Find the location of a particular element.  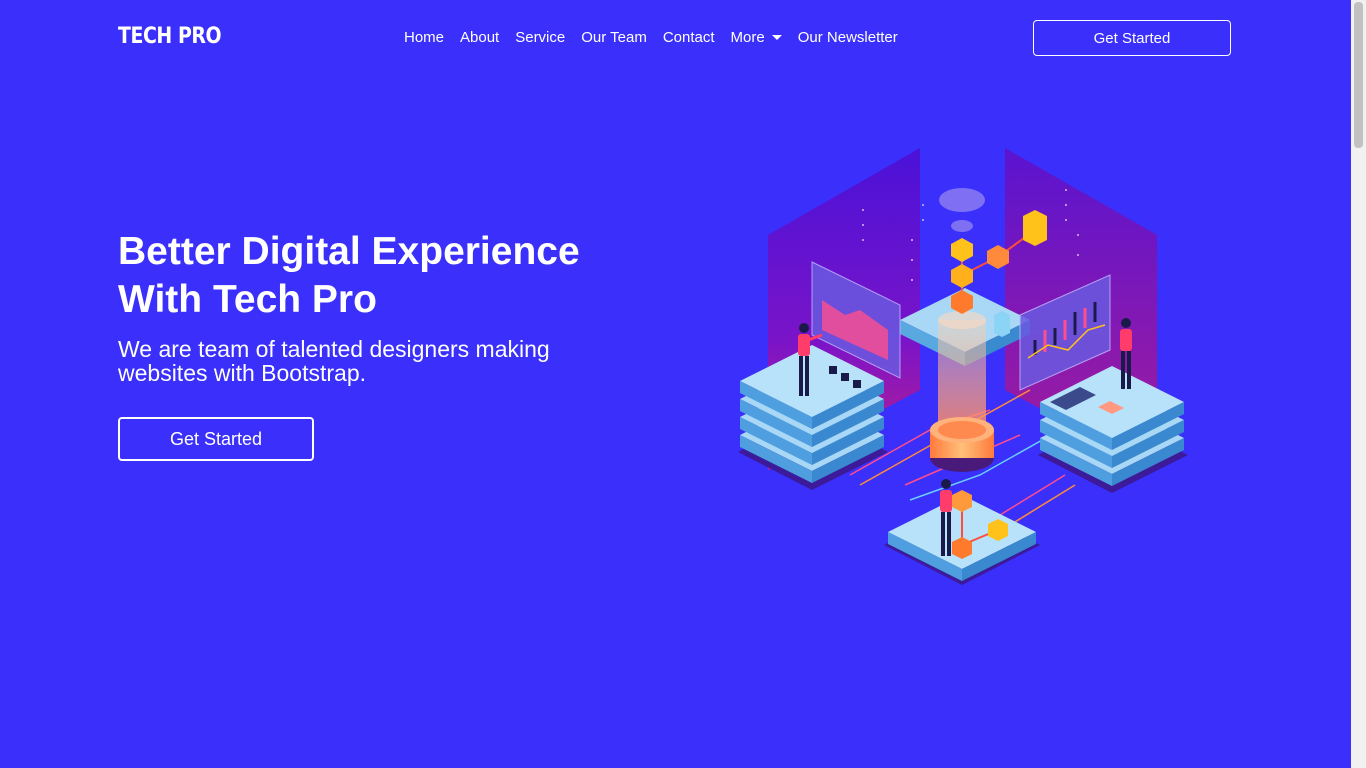

vertical-scrollbar is located at coordinates (1358, 384).